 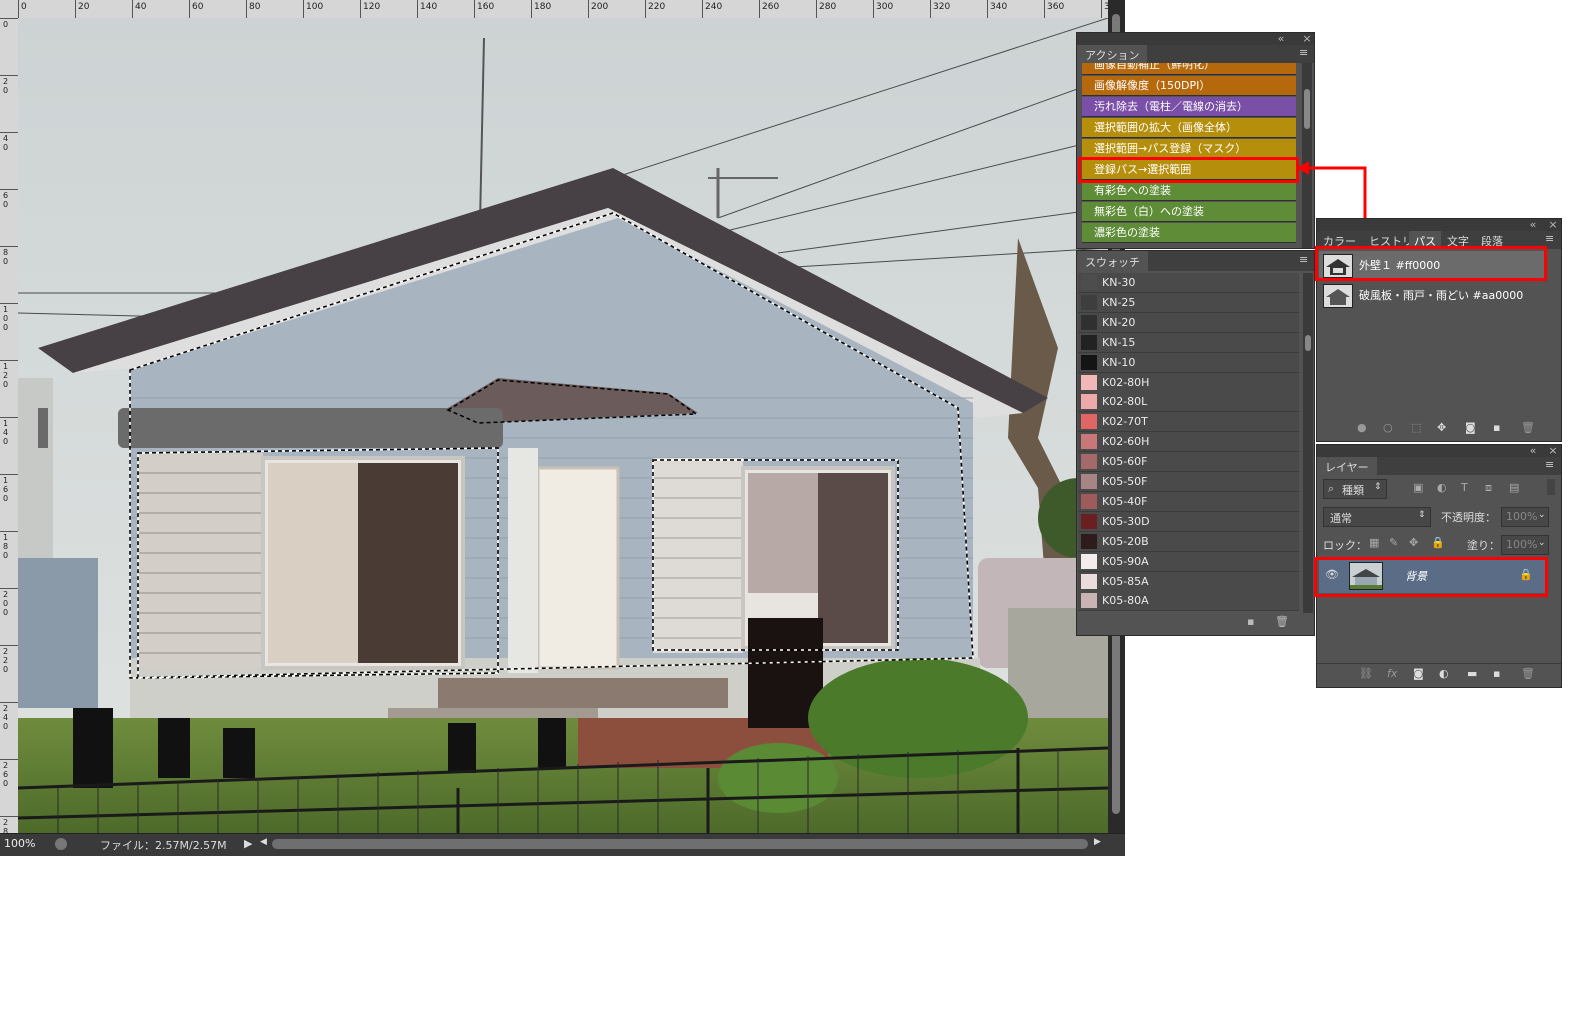 What do you see at coordinates (1188, 501) in the screenshot?
I see `swatch-item: K05-40F` at bounding box center [1188, 501].